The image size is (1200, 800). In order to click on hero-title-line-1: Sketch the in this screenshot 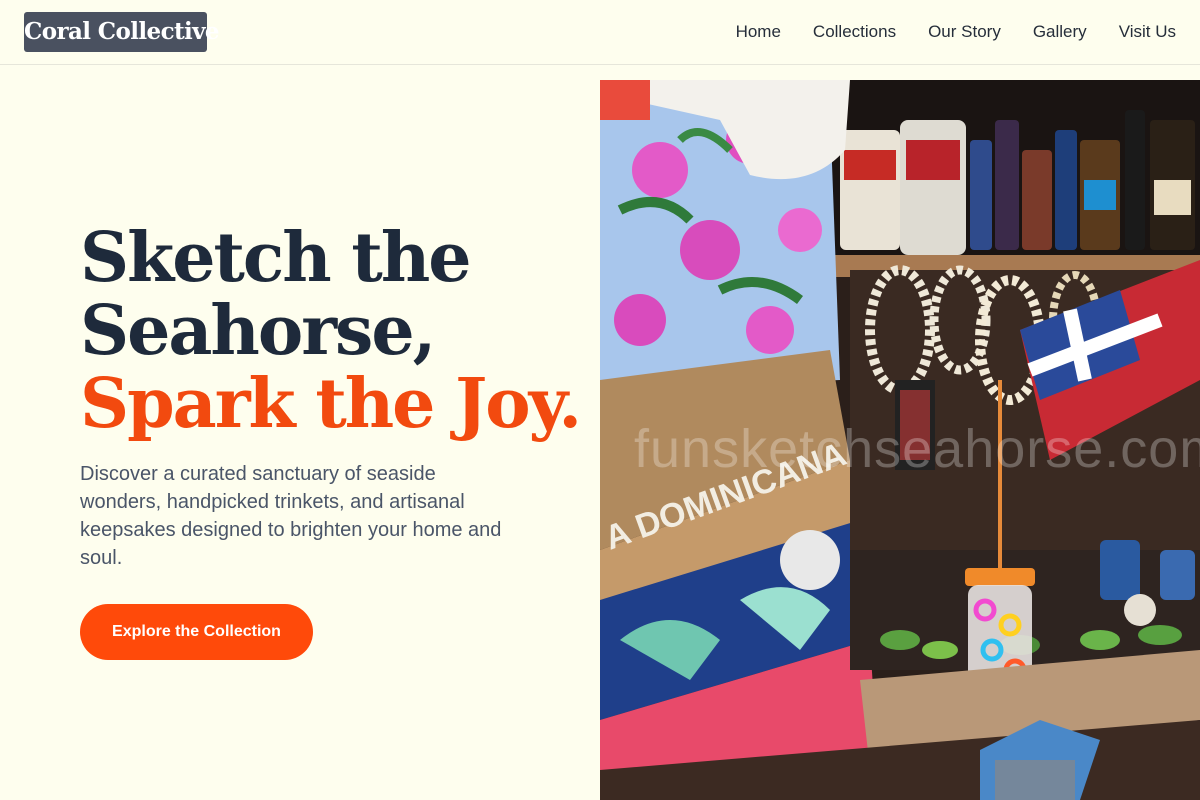, I will do `click(276, 258)`.